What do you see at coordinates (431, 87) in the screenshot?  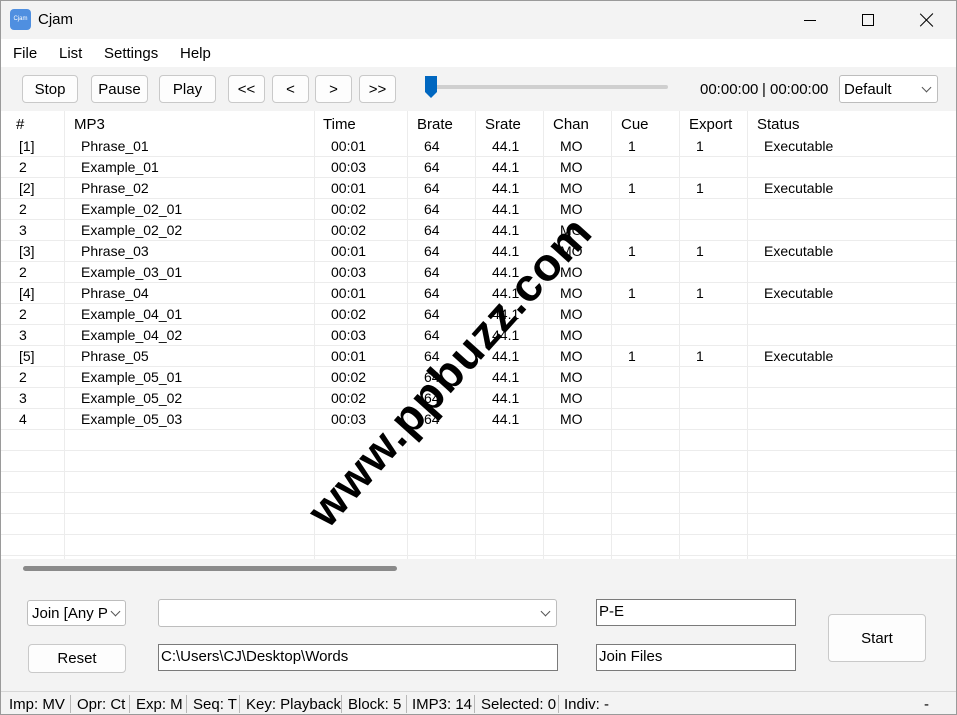 I see `seek-slider-thumb` at bounding box center [431, 87].